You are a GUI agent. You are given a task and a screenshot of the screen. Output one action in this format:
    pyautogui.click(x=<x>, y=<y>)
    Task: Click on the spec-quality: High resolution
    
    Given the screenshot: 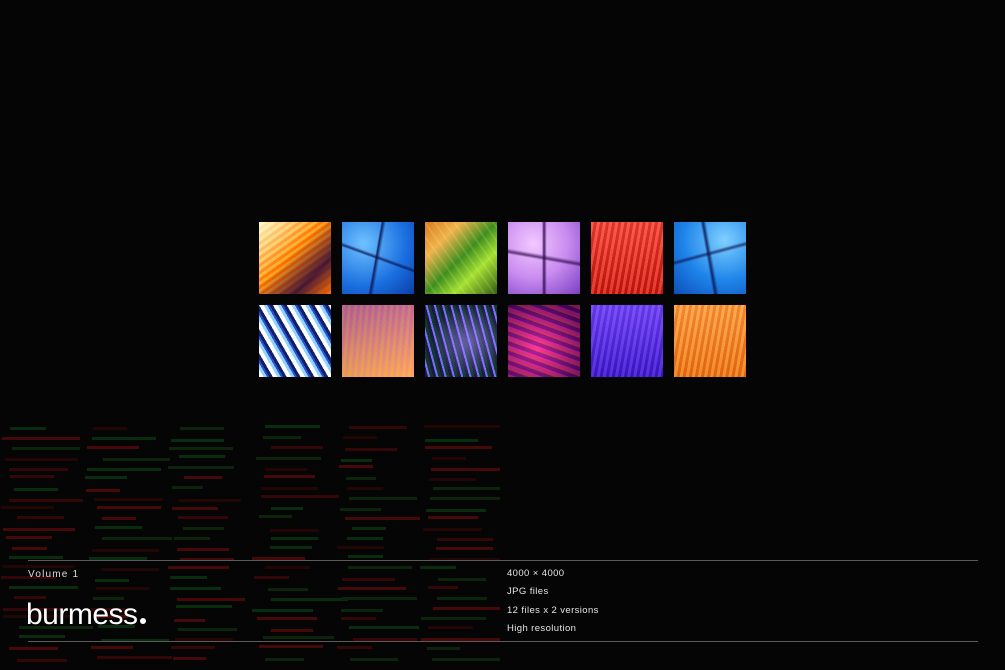 What is the action you would take?
    pyautogui.click(x=542, y=628)
    